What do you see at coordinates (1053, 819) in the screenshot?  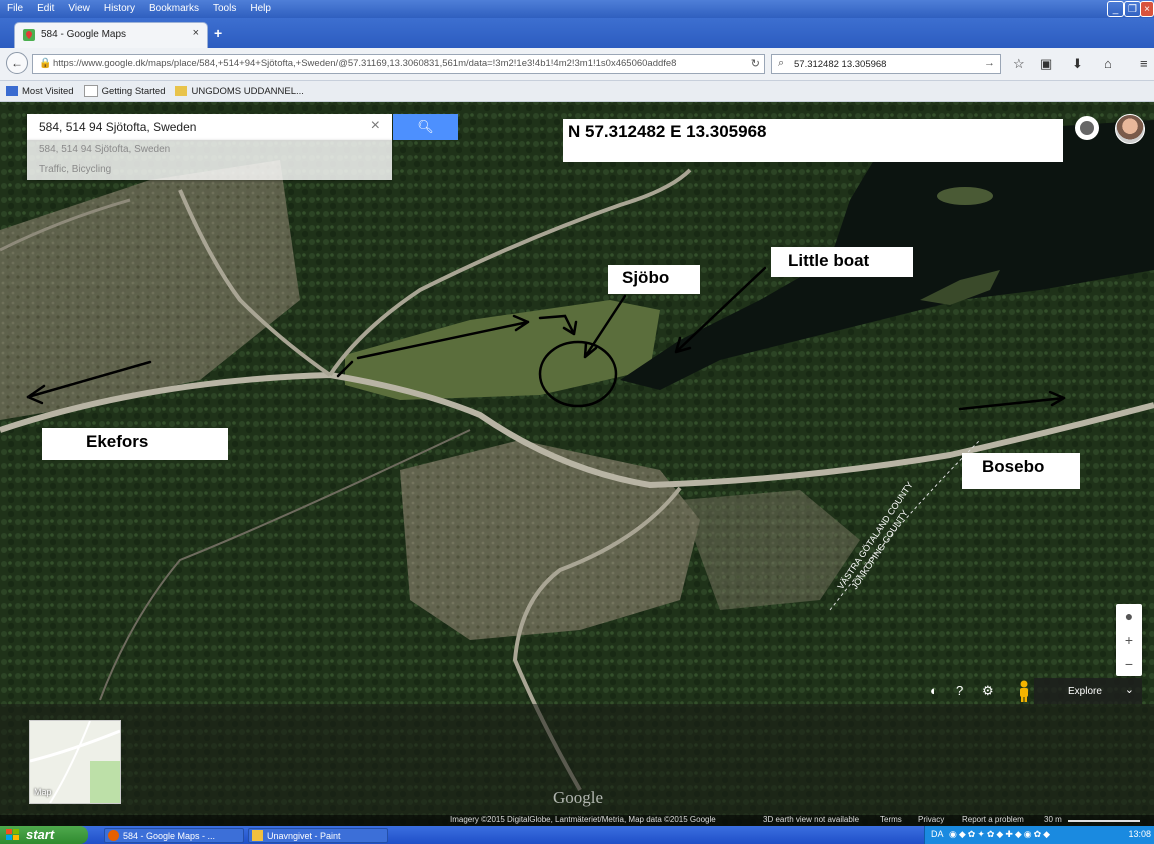 I see `scale-label: 30 m` at bounding box center [1053, 819].